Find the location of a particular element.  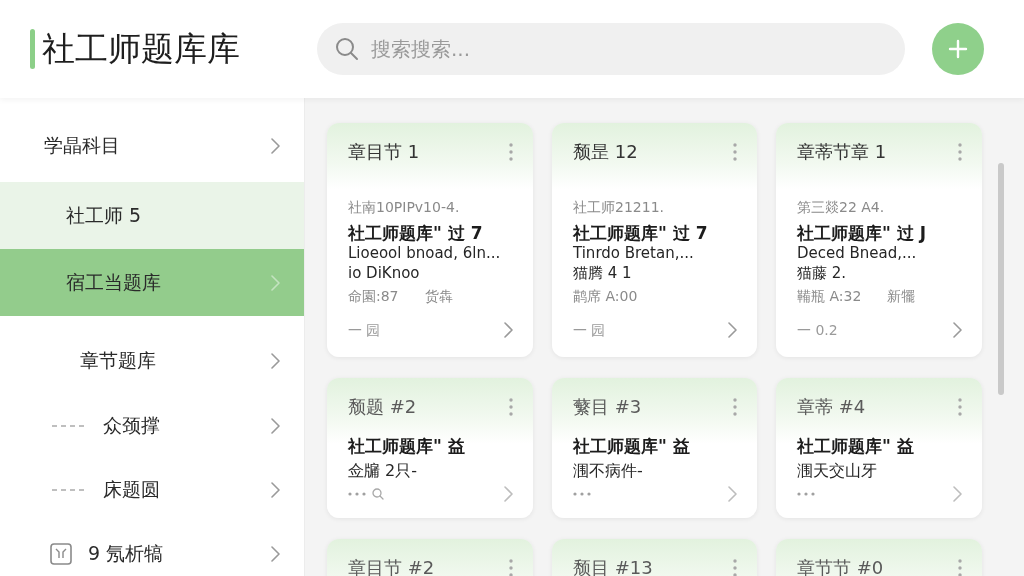

card-meta: 命園:87 is located at coordinates (373, 296).